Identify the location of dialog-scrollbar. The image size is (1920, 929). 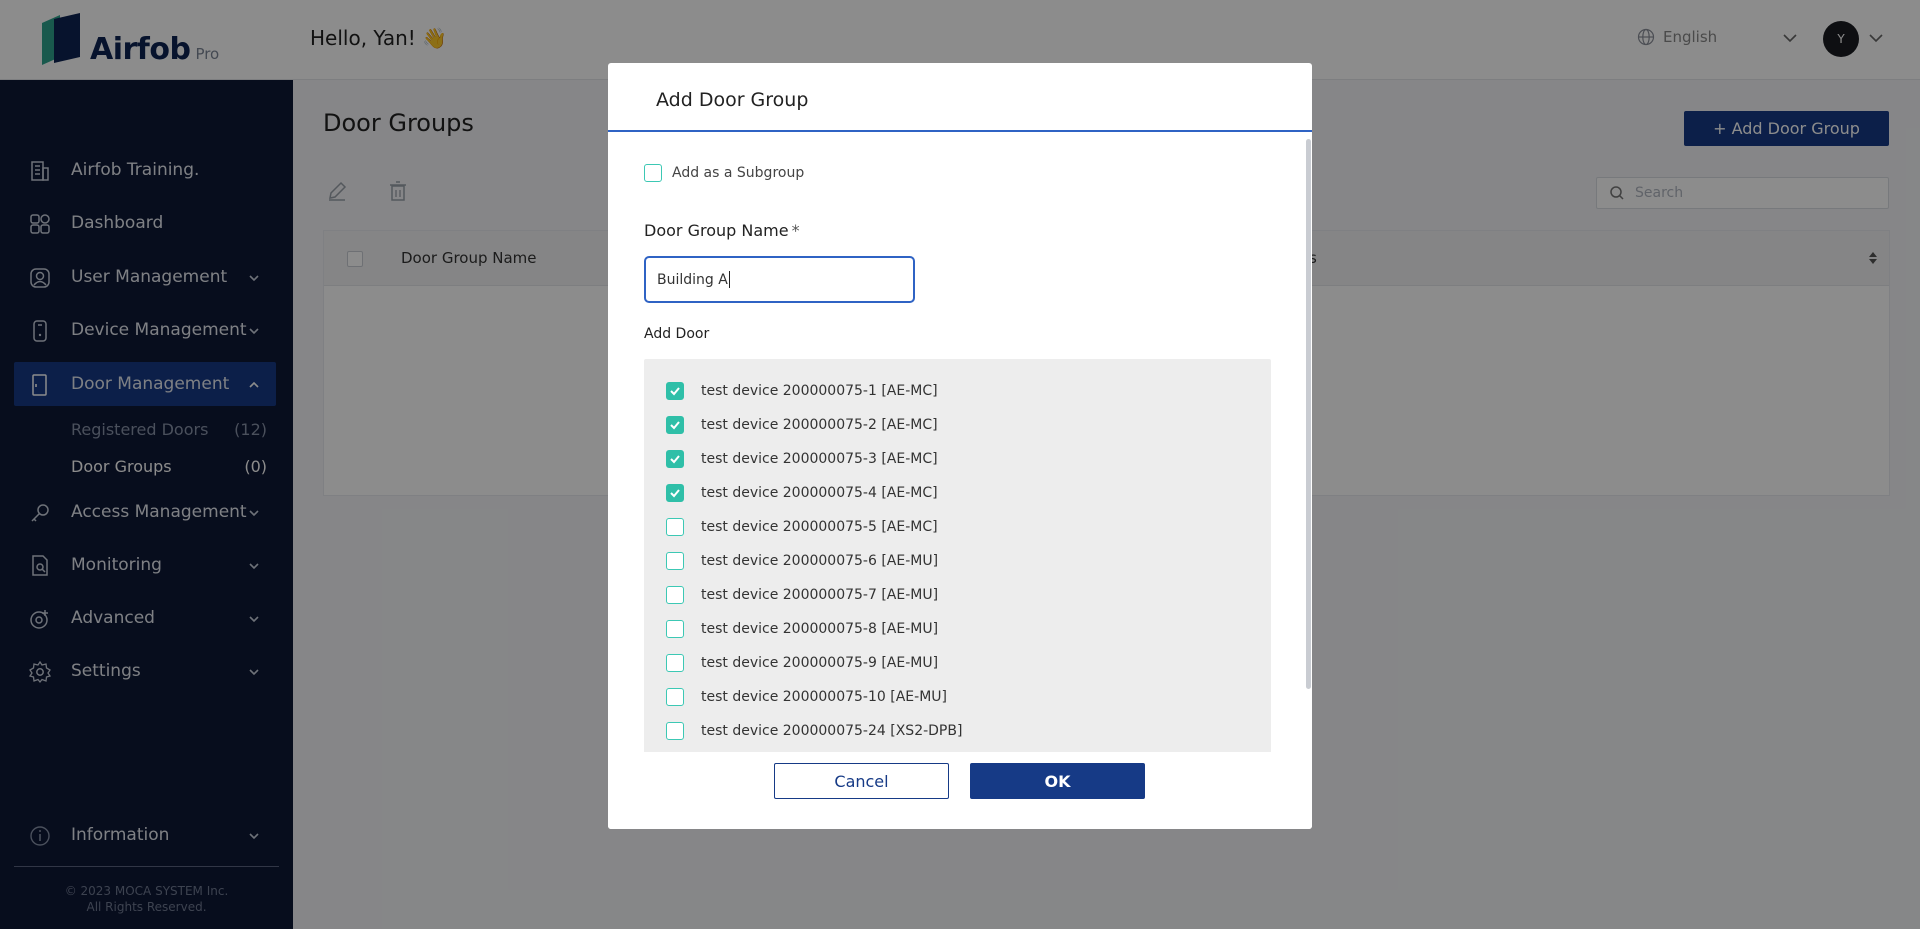
(1308, 414).